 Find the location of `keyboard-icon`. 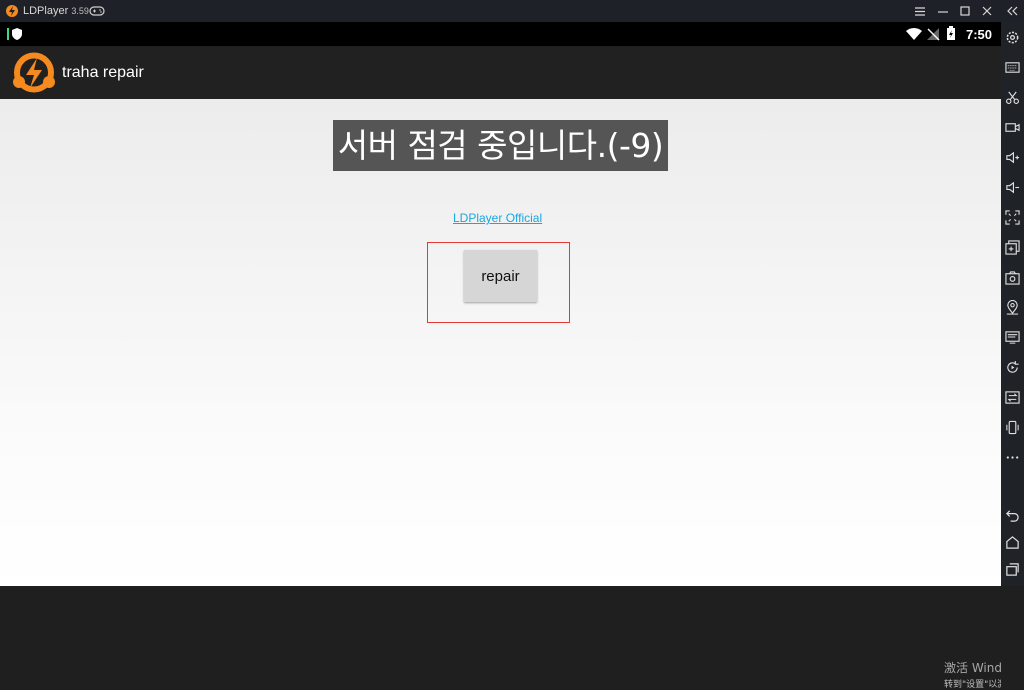

keyboard-icon is located at coordinates (1012, 67).